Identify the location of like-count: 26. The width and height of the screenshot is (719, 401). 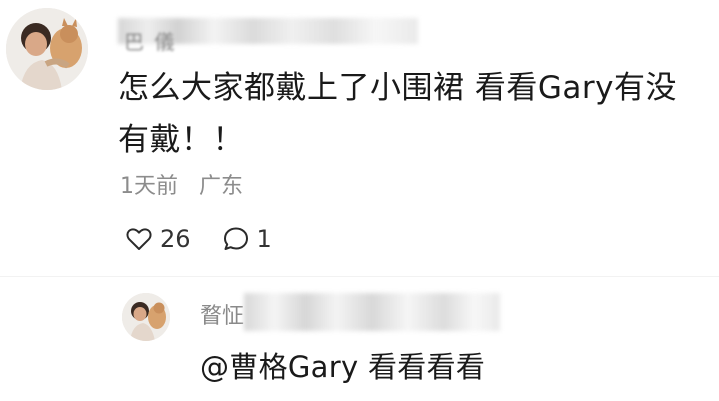
(175, 239).